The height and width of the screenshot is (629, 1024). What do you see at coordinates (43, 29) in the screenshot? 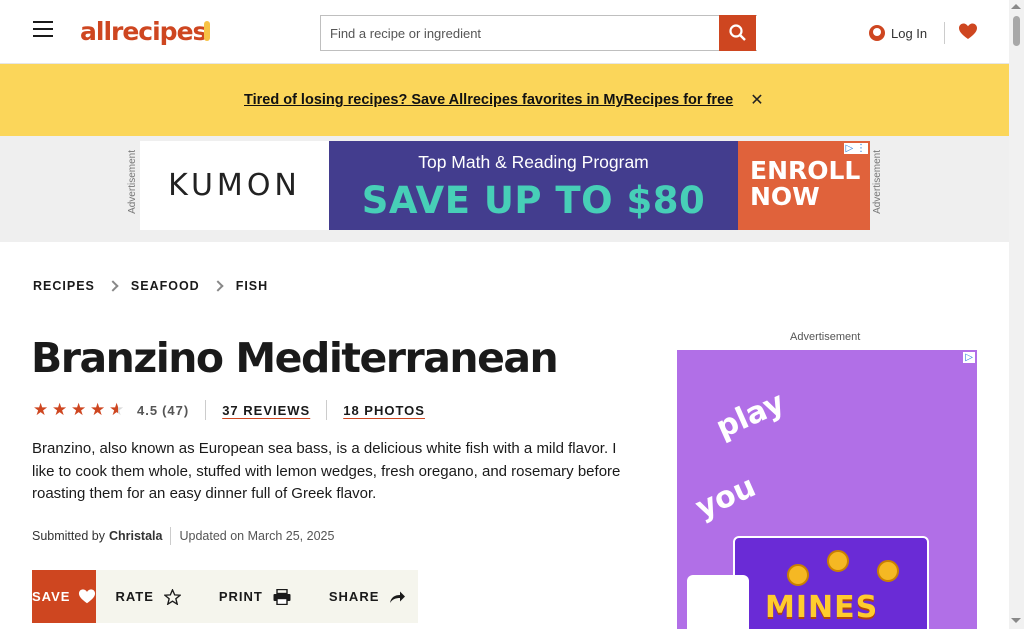
I see `hamburger-icon` at bounding box center [43, 29].